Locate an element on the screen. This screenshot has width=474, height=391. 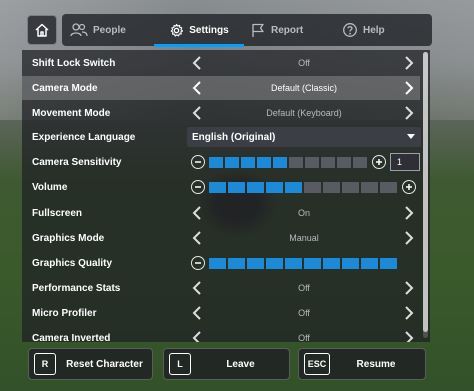
tab-help-label: Help is located at coordinates (374, 30).